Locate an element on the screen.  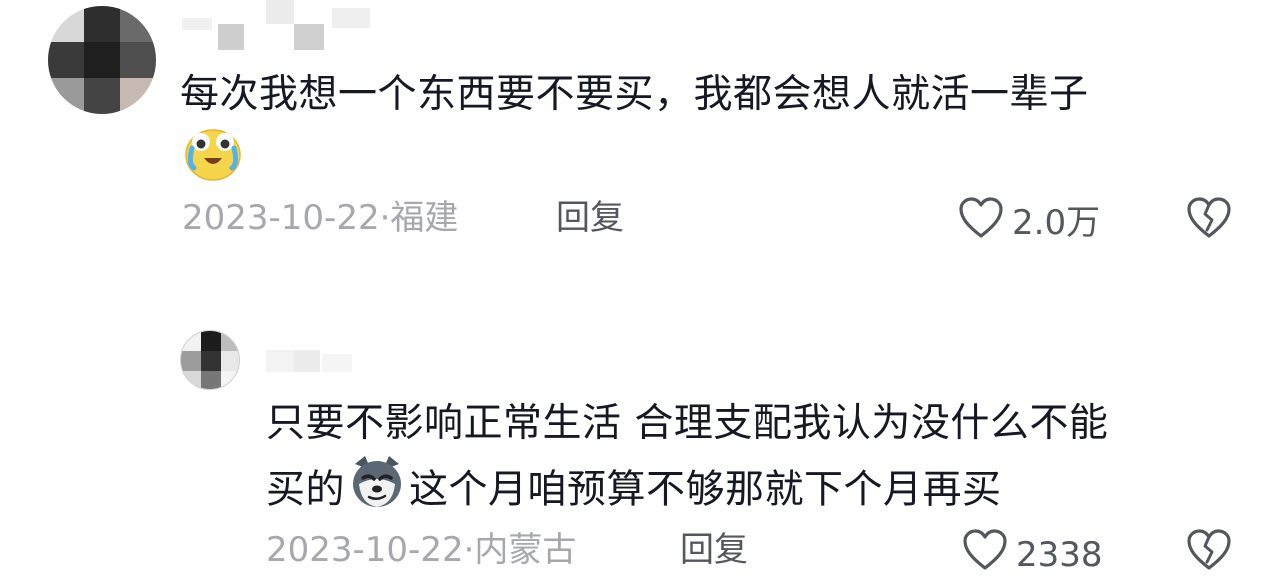
like-button: 2338 is located at coordinates (1032, 554).